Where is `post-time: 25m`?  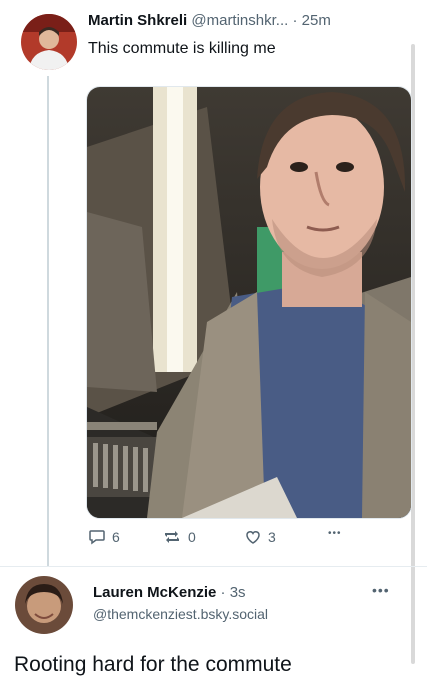 post-time: 25m is located at coordinates (316, 20).